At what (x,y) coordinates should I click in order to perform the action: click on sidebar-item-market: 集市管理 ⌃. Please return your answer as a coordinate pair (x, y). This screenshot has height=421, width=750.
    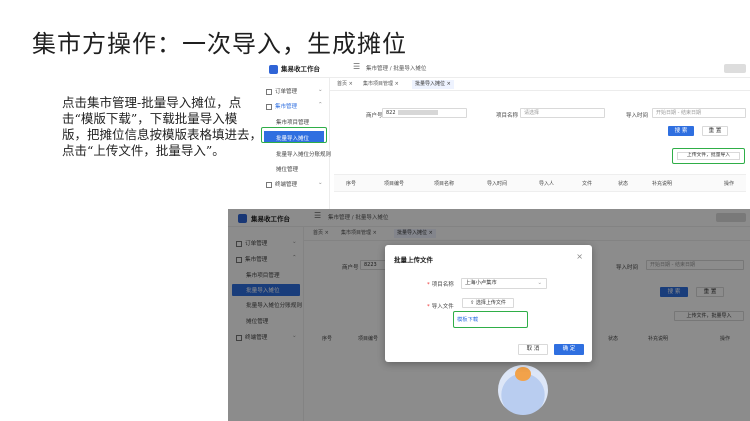
    Looking at the image, I should click on (294, 106).